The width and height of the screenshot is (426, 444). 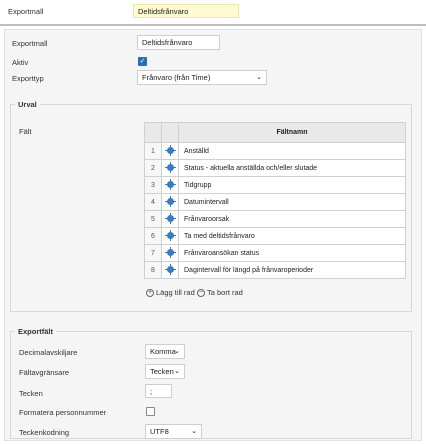 I want to click on table-row: 7 Frånvaroansökan status, so click(x=275, y=253).